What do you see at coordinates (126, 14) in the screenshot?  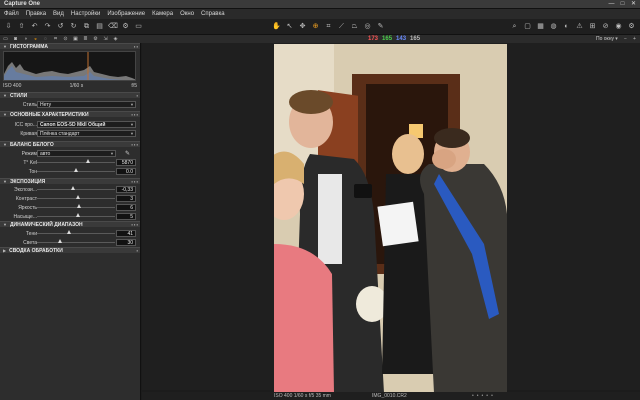 I see `menu-image: Изображение` at bounding box center [126, 14].